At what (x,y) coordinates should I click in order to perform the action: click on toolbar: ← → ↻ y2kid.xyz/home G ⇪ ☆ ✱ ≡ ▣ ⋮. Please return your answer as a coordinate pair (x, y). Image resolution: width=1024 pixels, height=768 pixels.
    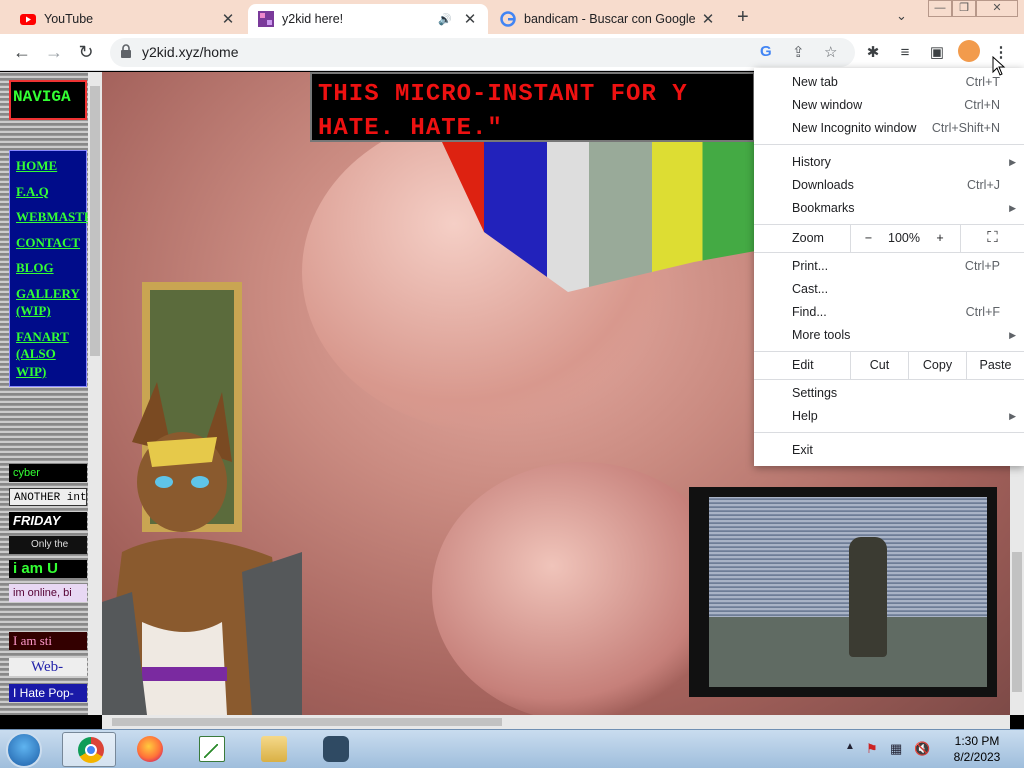
    Looking at the image, I should click on (512, 52).